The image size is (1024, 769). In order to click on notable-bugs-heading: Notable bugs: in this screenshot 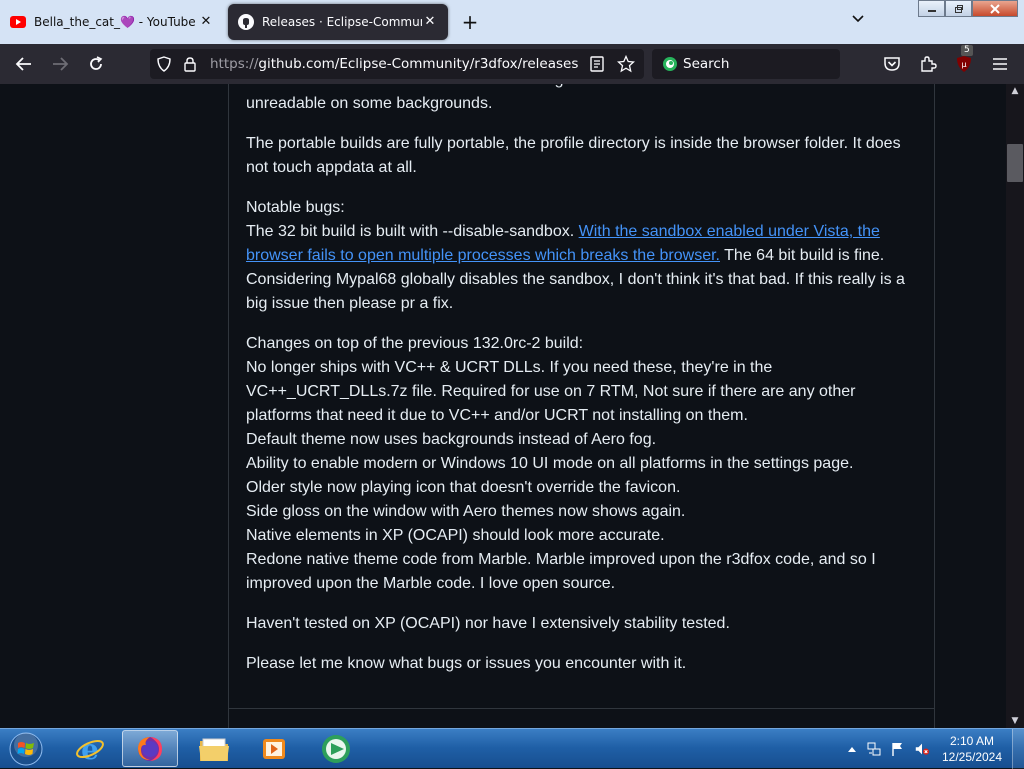, I will do `click(295, 207)`.